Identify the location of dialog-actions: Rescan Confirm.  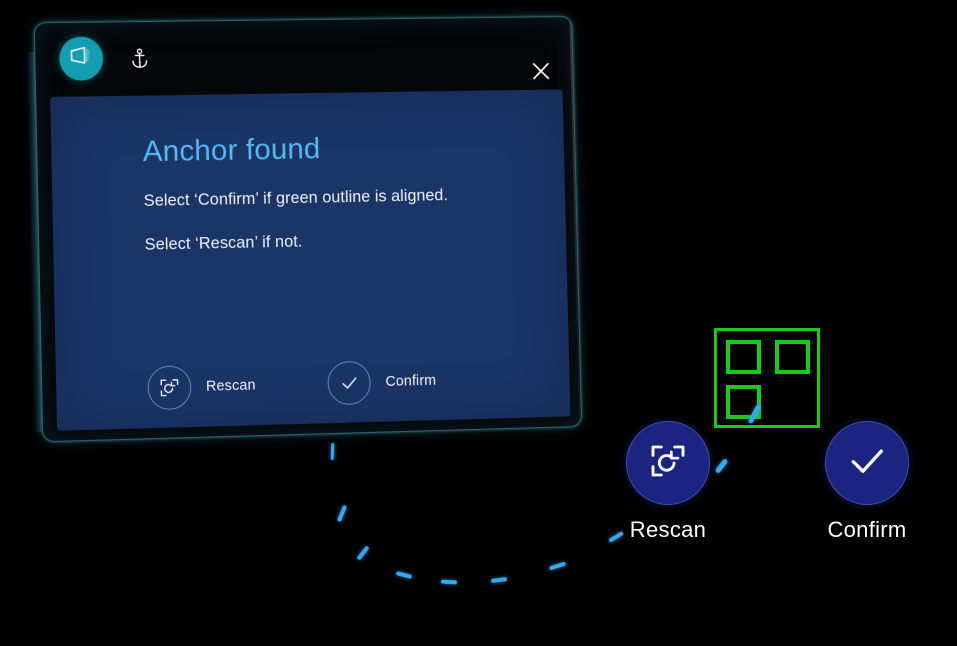
(292, 385).